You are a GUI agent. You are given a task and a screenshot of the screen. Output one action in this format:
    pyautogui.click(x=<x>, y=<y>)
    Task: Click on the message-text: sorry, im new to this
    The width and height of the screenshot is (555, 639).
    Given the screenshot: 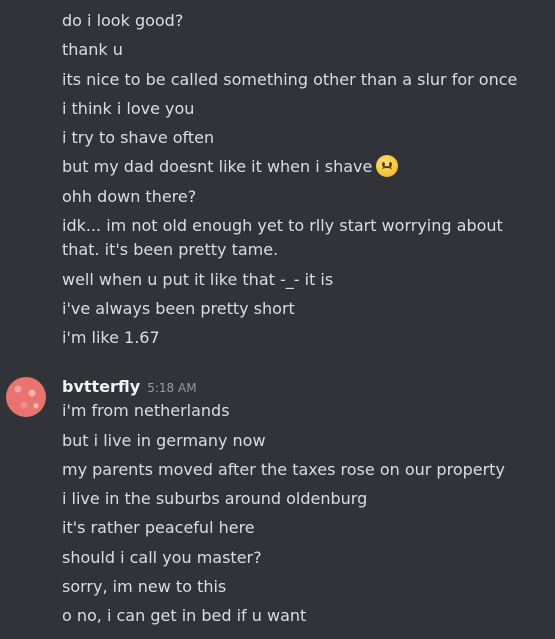 What is the action you would take?
    pyautogui.click(x=144, y=586)
    